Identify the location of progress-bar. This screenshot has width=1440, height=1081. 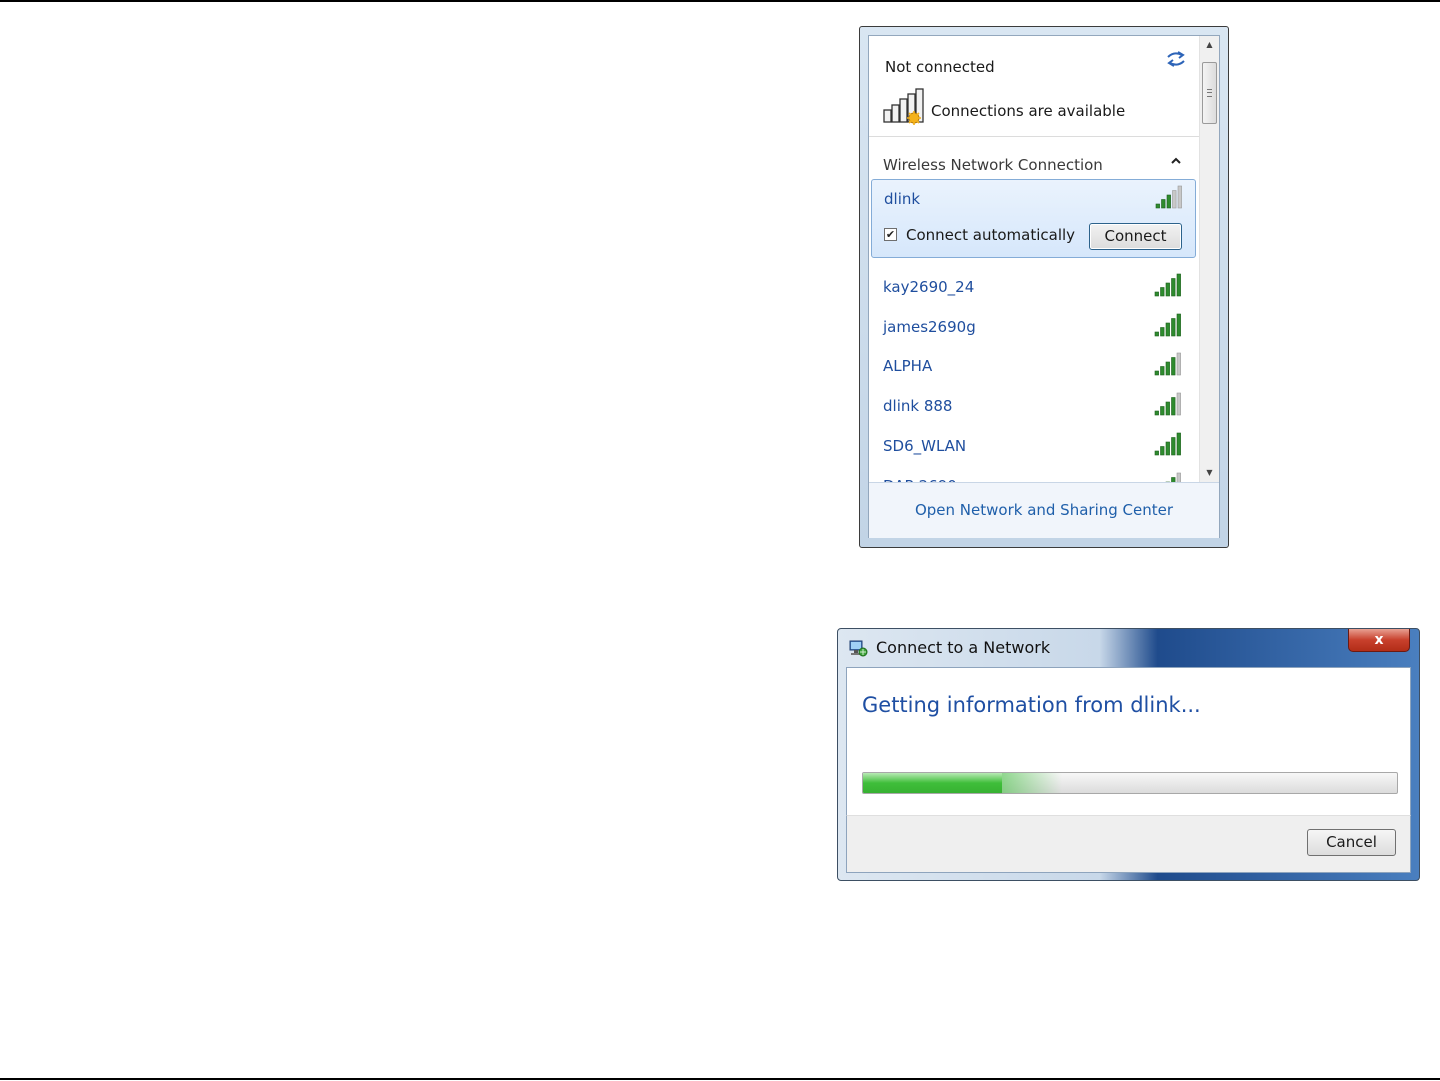
(1130, 783).